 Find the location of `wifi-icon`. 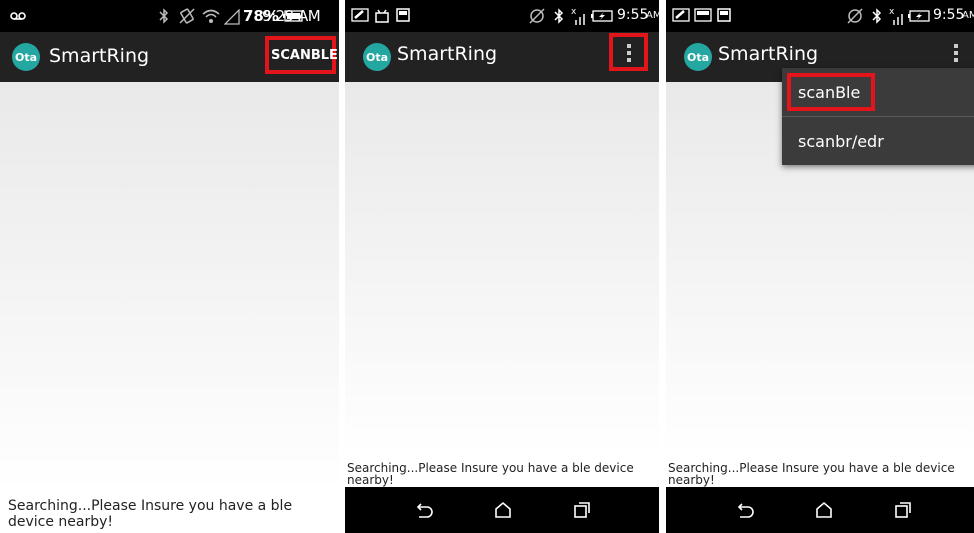

wifi-icon is located at coordinates (211, 16).